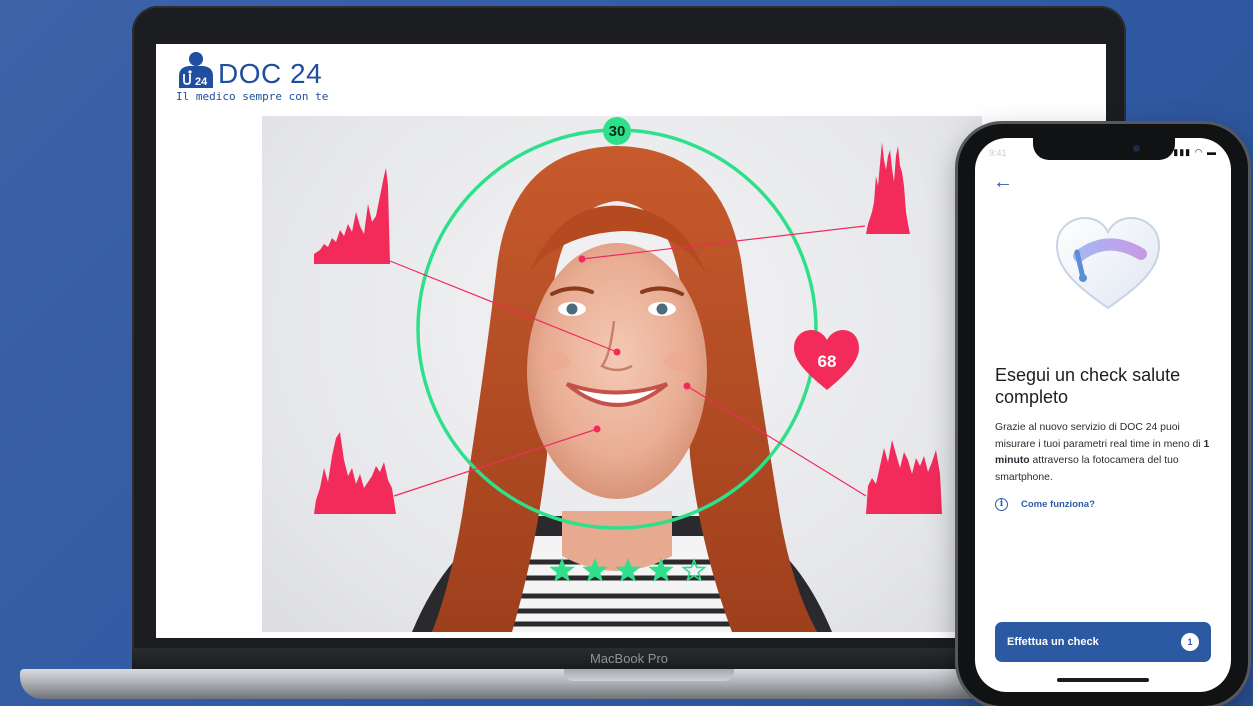 Image resolution: width=1253 pixels, height=706 pixels. What do you see at coordinates (201, 82) in the screenshot?
I see `logo-badge: 24` at bounding box center [201, 82].